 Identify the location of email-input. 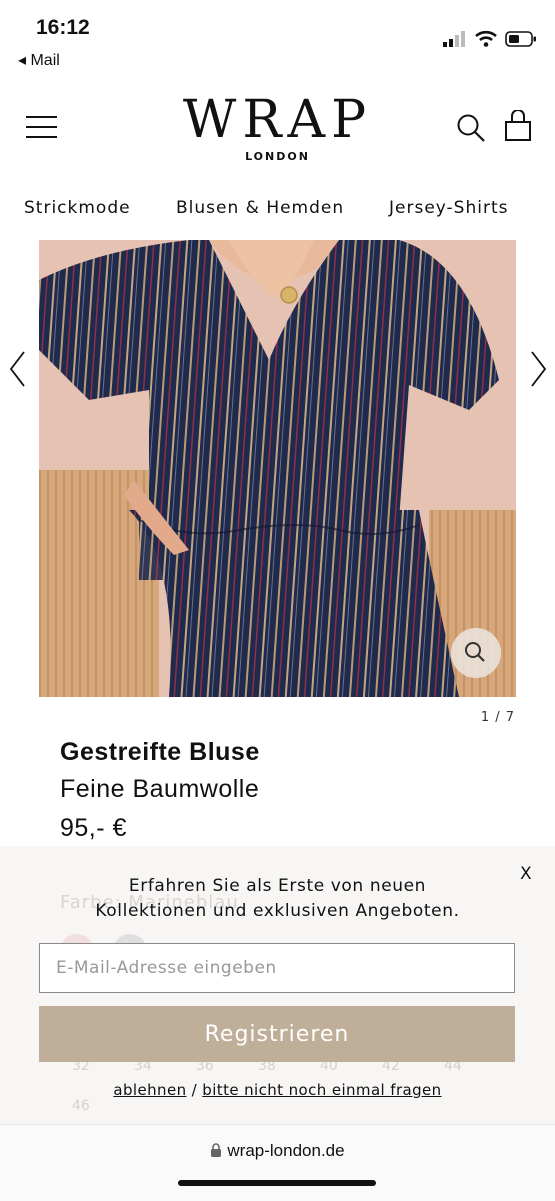
(277, 968).